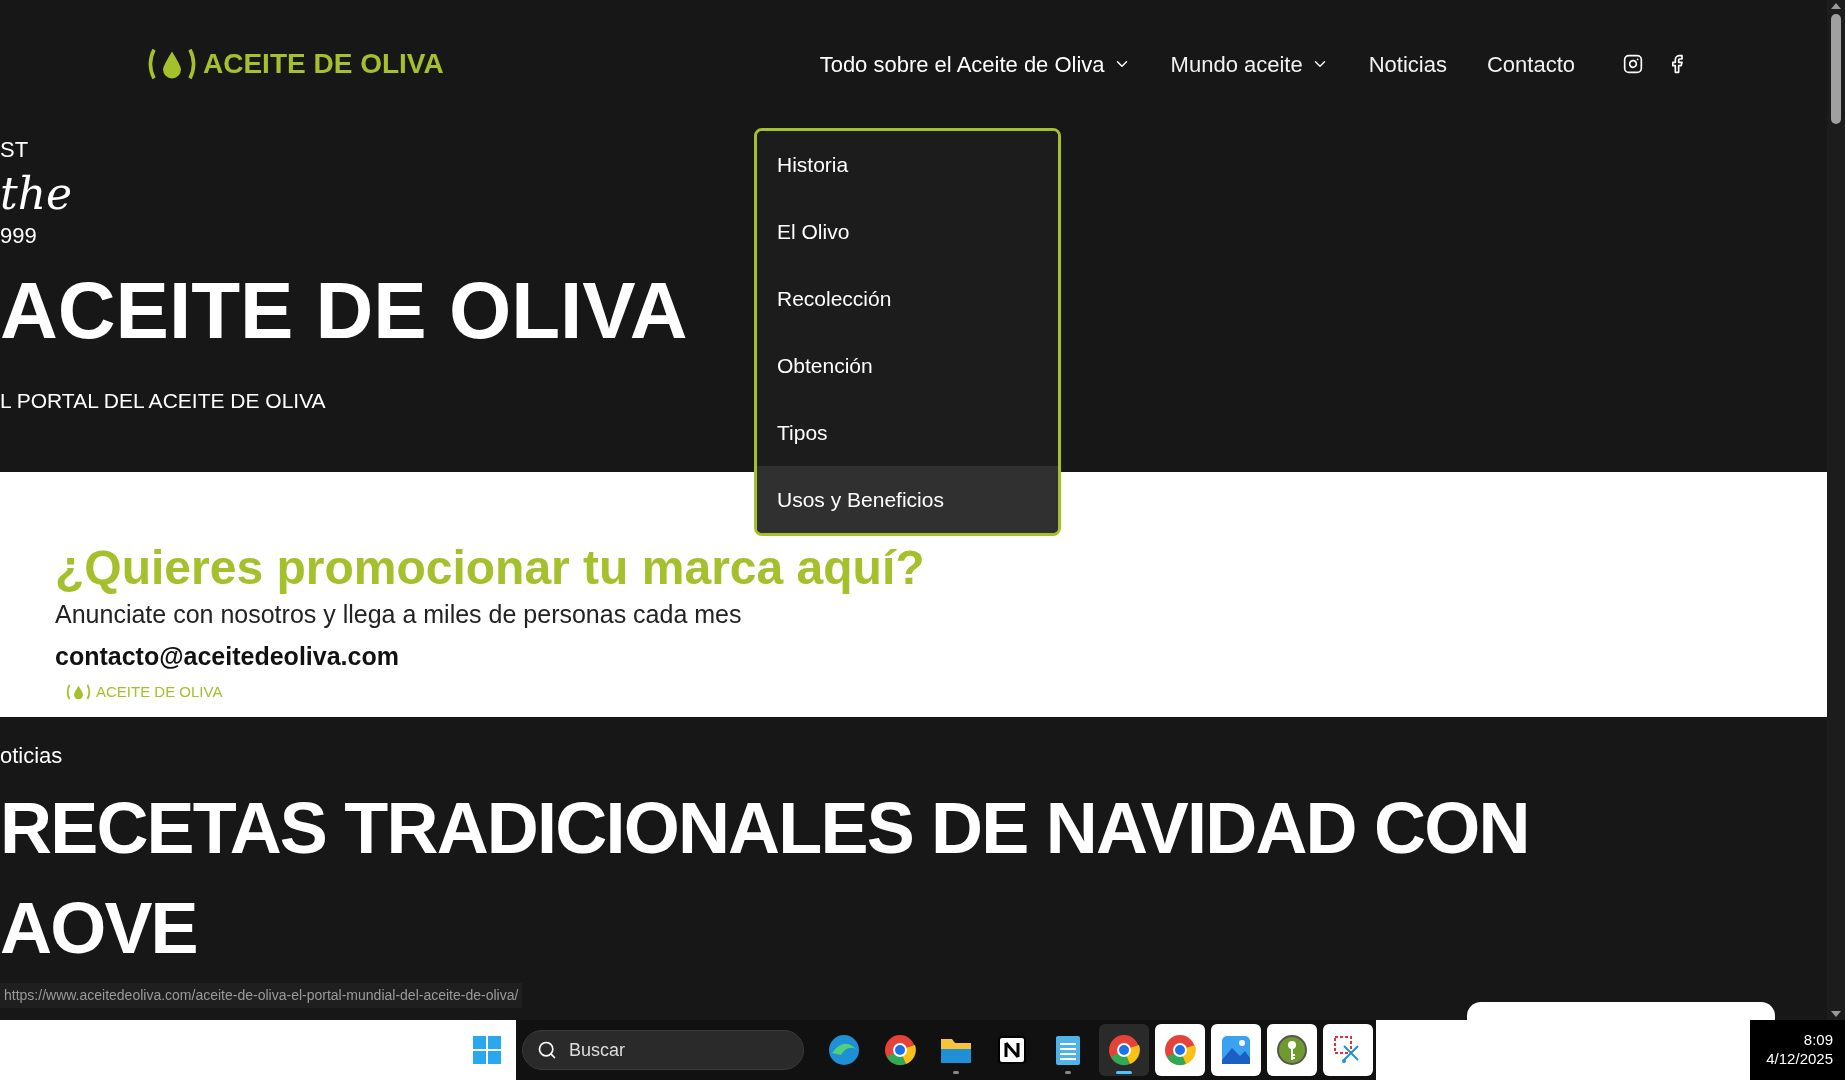 Image resolution: width=1845 pixels, height=1080 pixels. Describe the element at coordinates (975, 64) in the screenshot. I see `nav-link: Todo sobre el Aceite de Oliva` at that location.